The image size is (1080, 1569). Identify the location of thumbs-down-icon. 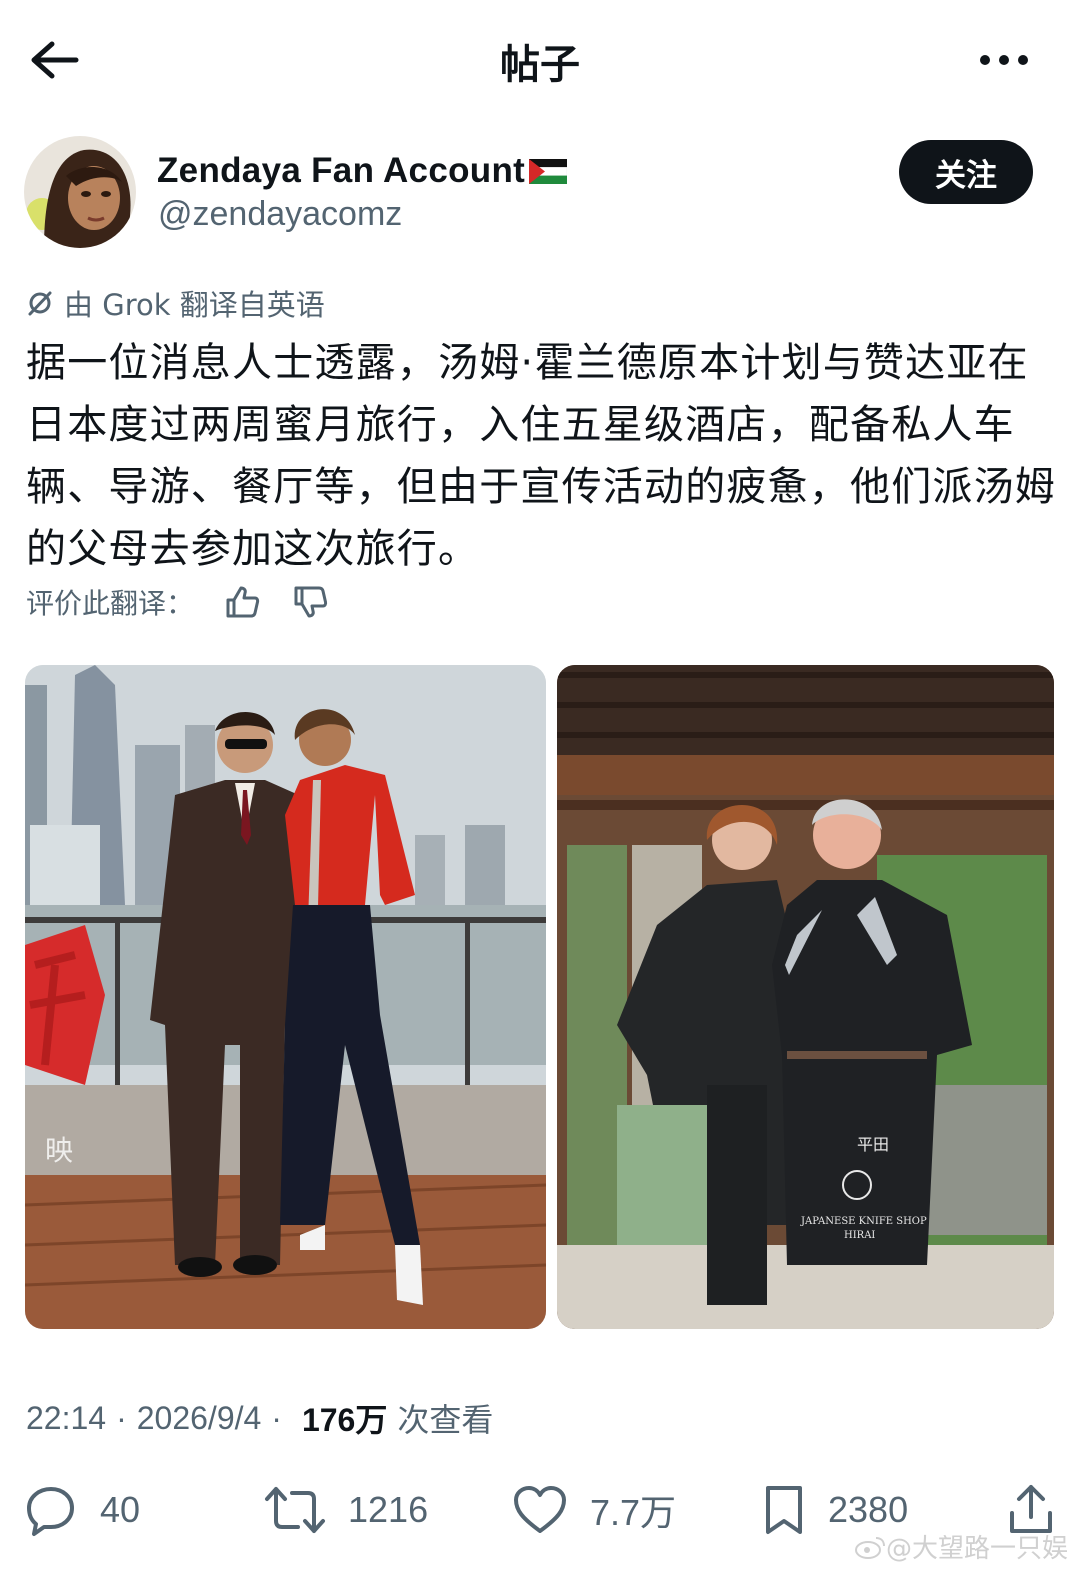
(311, 602).